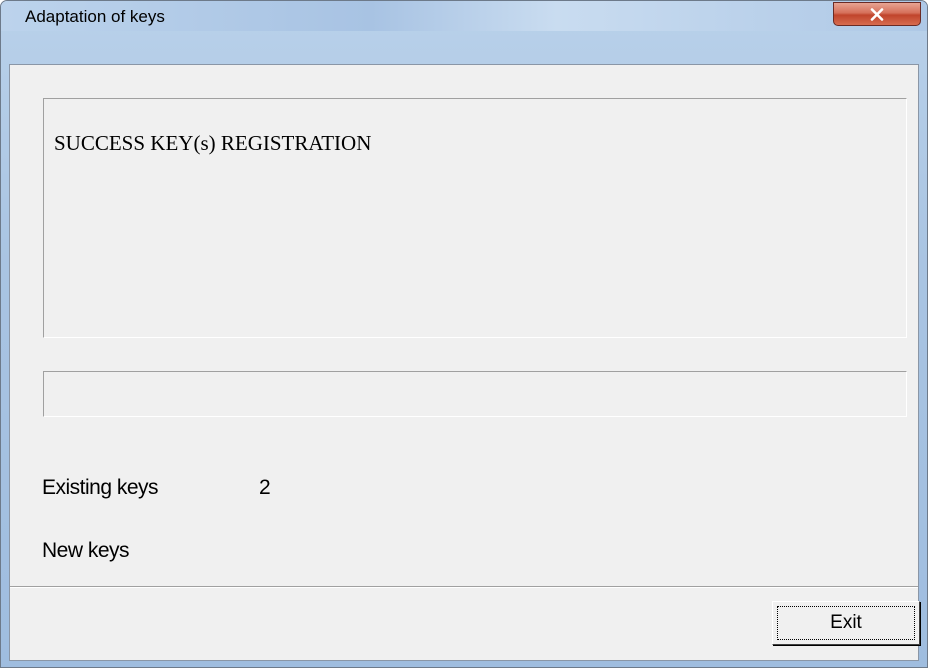 The image size is (928, 668). Describe the element at coordinates (213, 143) in the screenshot. I see `message-text: SUCCESS KEY(s) REGISTRATION` at that location.